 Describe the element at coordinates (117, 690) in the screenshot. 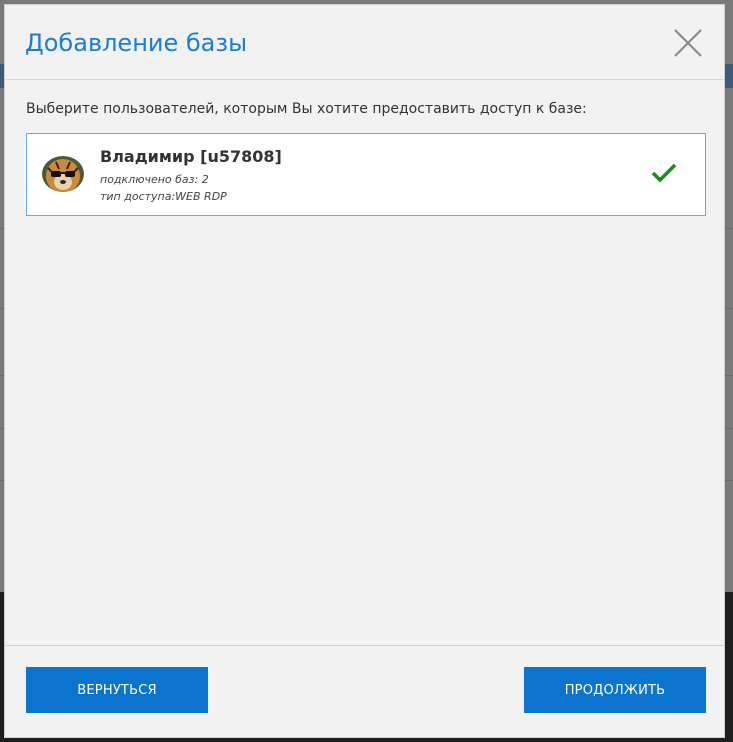

I see `back-button: ВЕРНУТЬСЯ` at that location.